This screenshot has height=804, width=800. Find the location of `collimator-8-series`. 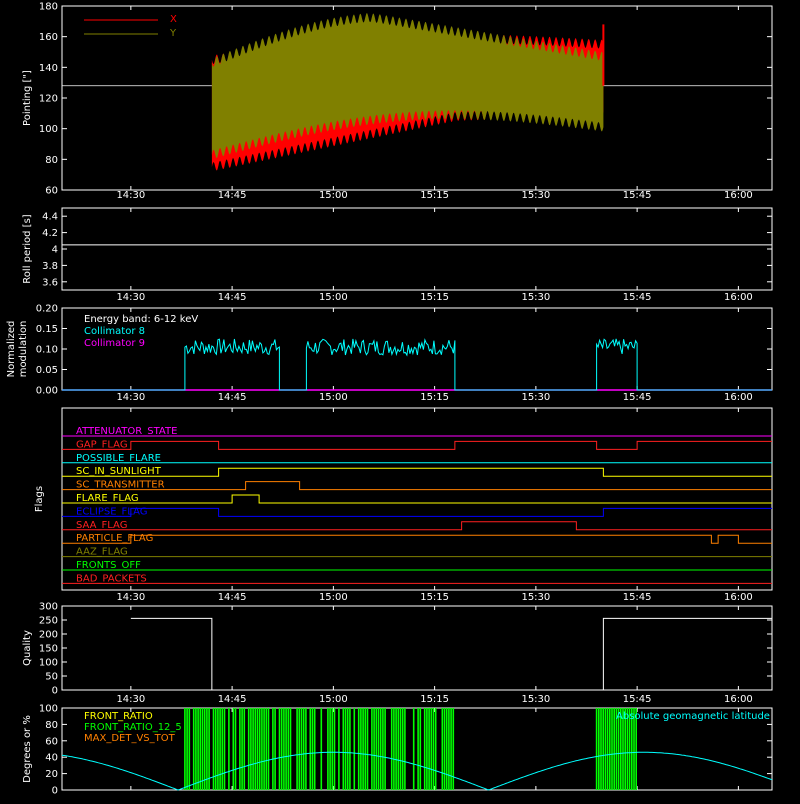

collimator-8-series is located at coordinates (417, 364).